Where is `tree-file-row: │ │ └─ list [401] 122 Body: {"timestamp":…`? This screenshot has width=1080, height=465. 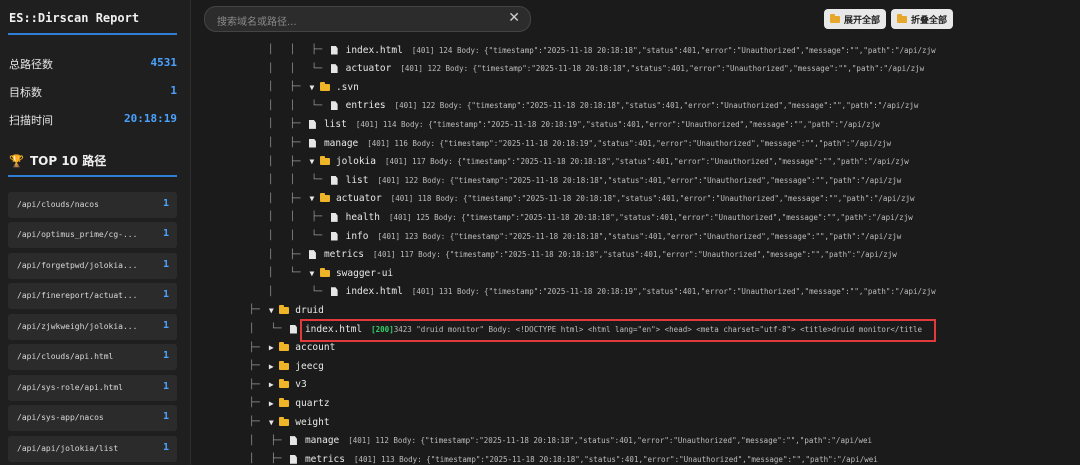 tree-file-row: │ │ └─ list [401] 122 Body: {"timestamp":… is located at coordinates (584, 180).